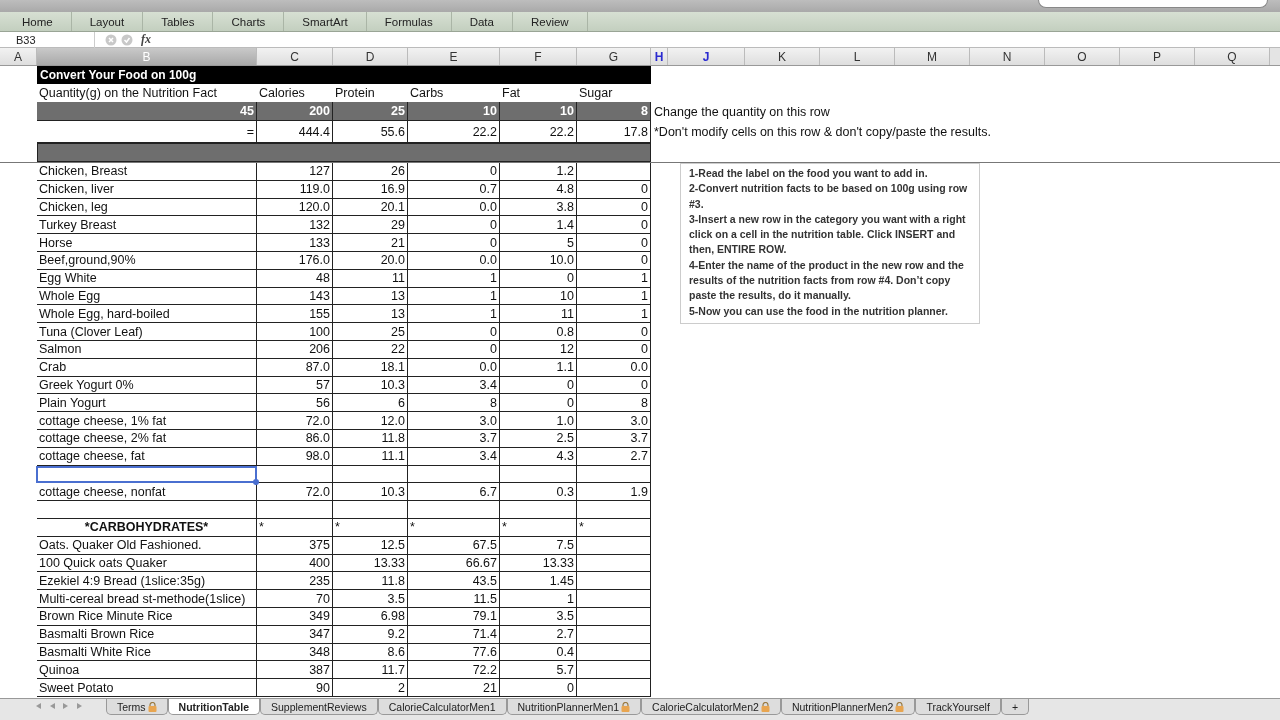 Image resolution: width=1280 pixels, height=720 pixels. Describe the element at coordinates (511, 93) in the screenshot. I see `column-label: Fat` at that location.